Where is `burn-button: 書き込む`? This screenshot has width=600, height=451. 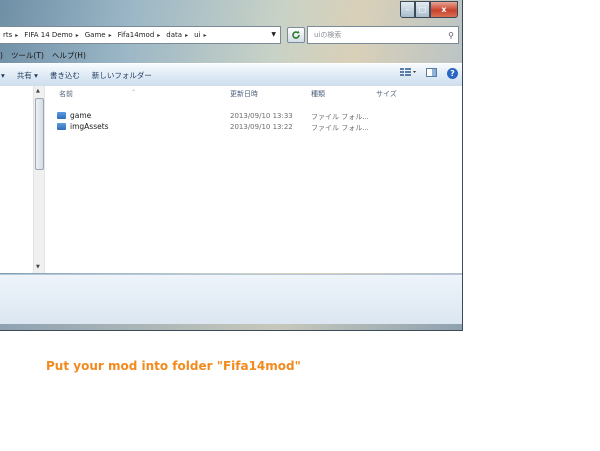 burn-button: 書き込む is located at coordinates (65, 75).